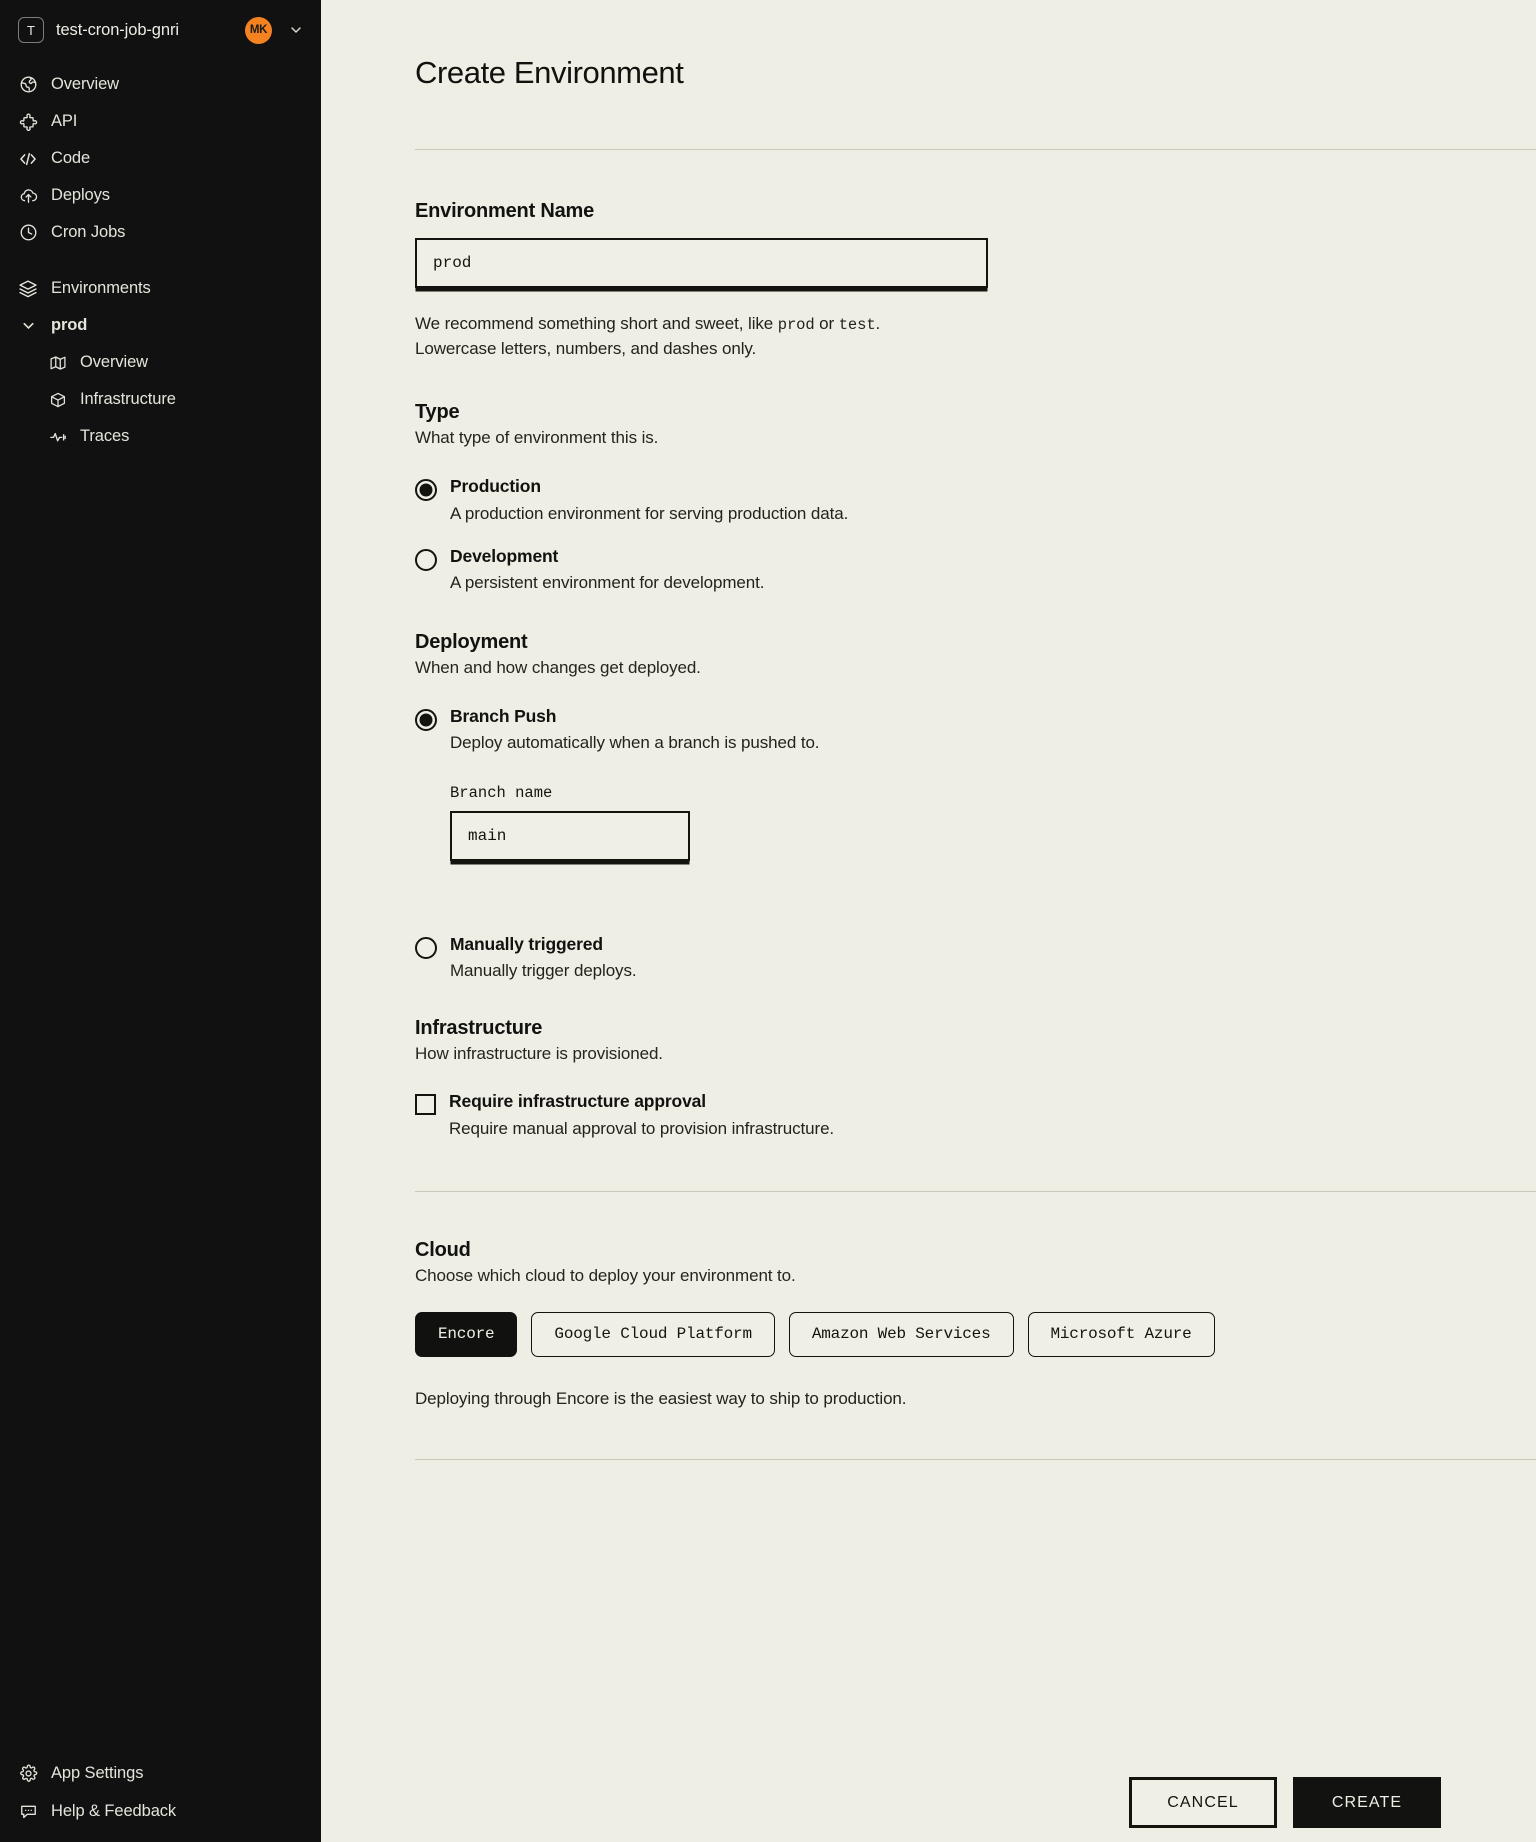  I want to click on environment-name-input: prod, so click(701, 263).